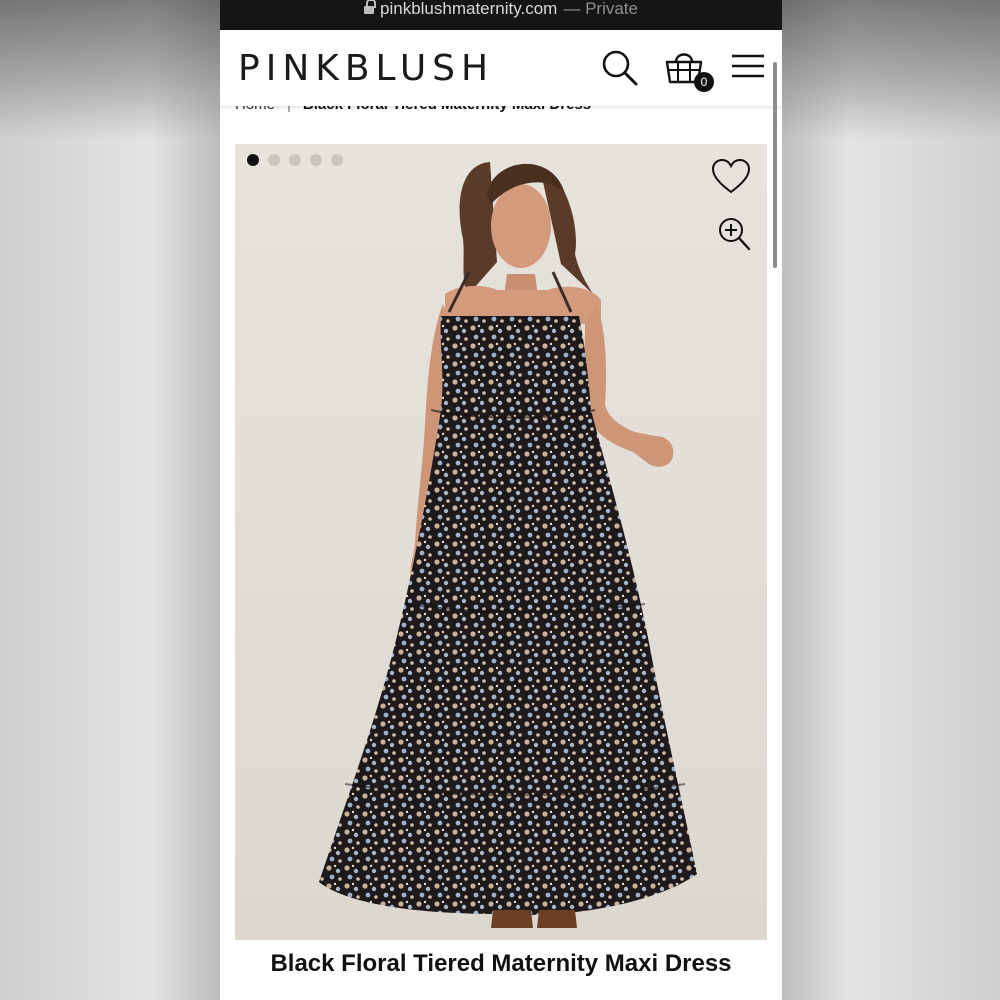 The height and width of the screenshot is (1000, 1000). I want to click on heart-icon, so click(731, 176).